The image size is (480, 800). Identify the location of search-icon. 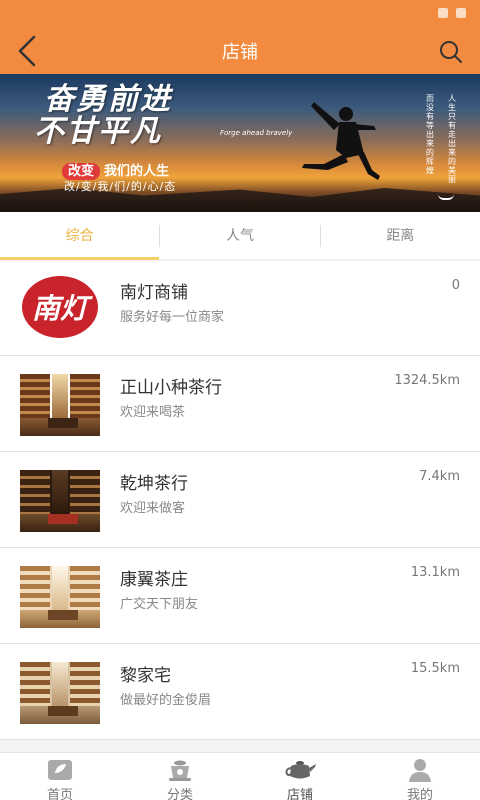
(451, 52).